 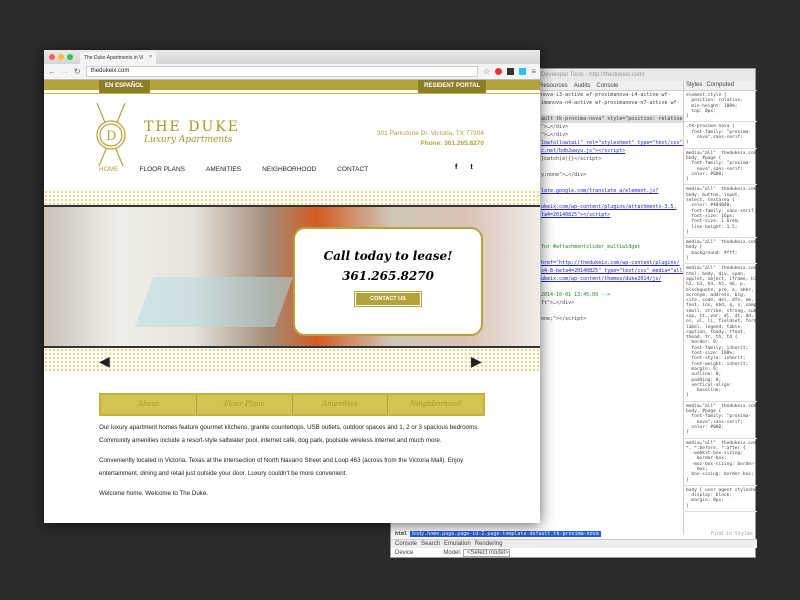 What do you see at coordinates (486, 71) in the screenshot?
I see `star-icon: ☆` at bounding box center [486, 71].